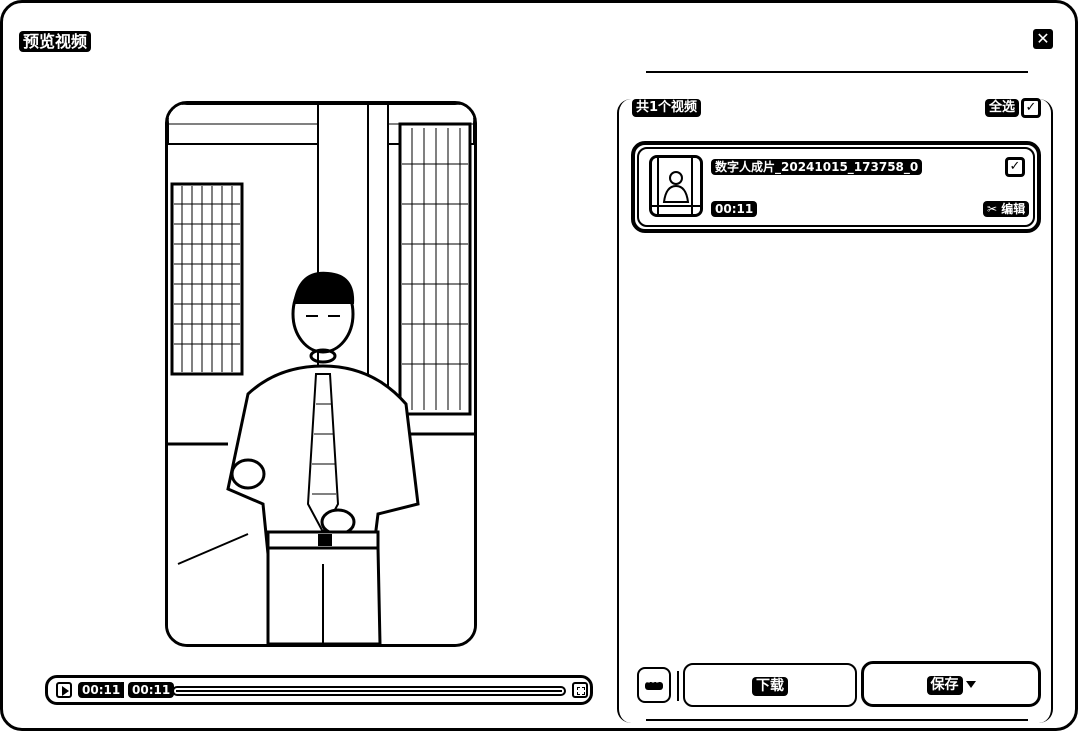 This screenshot has height=733, width=1086. What do you see at coordinates (992, 209) in the screenshot?
I see `scissors-icon: ✂` at bounding box center [992, 209].